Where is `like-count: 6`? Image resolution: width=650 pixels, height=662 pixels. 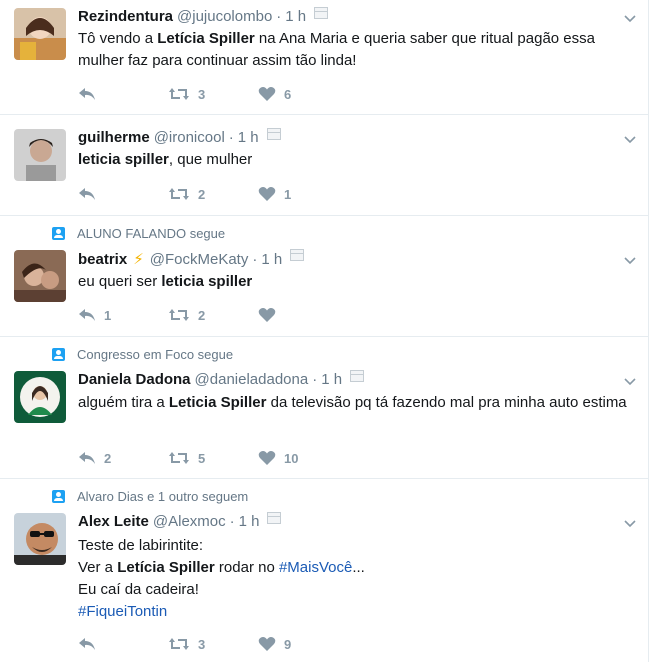
like-count: 6 is located at coordinates (288, 94).